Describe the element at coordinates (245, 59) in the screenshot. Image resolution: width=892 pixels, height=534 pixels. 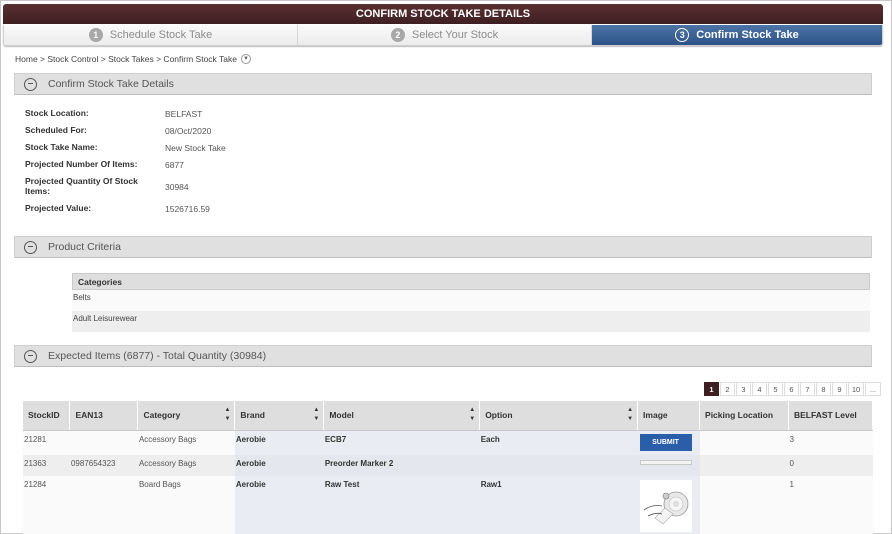
I see `chevron-down-icon: ▼` at that location.